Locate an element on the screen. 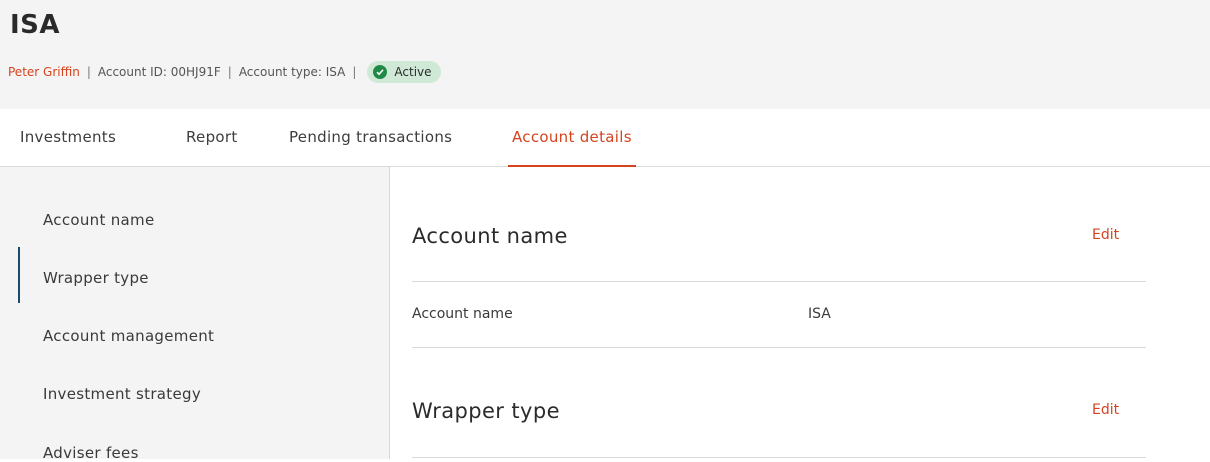 This screenshot has width=1210, height=462. account-owner: Peter Griffin is located at coordinates (44, 72).